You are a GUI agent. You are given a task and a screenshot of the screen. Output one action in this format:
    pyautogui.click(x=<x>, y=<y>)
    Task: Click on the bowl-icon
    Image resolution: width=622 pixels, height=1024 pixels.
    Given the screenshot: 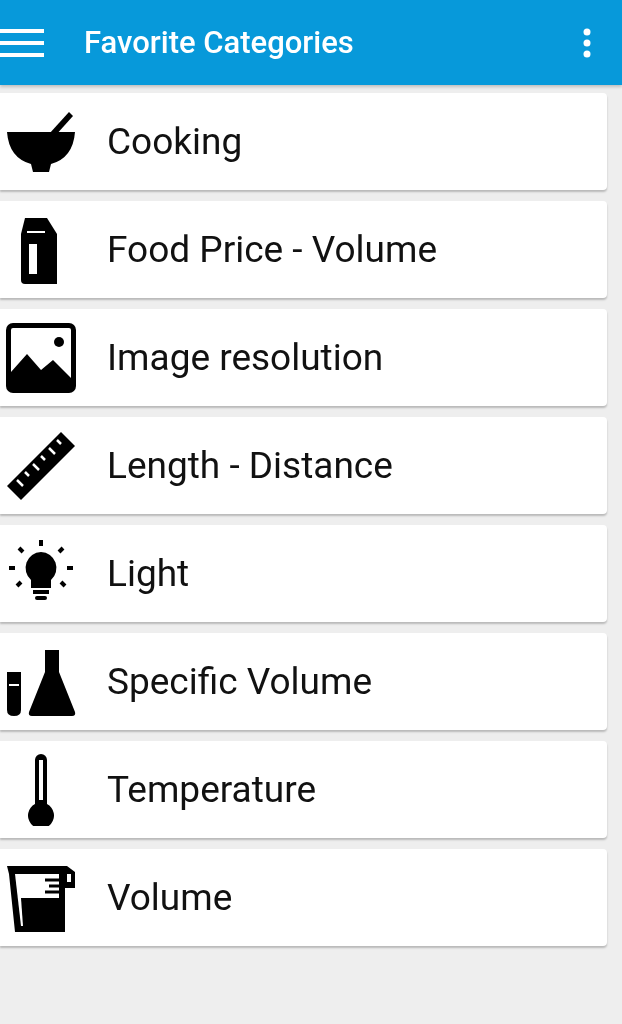 What is the action you would take?
    pyautogui.click(x=41, y=141)
    